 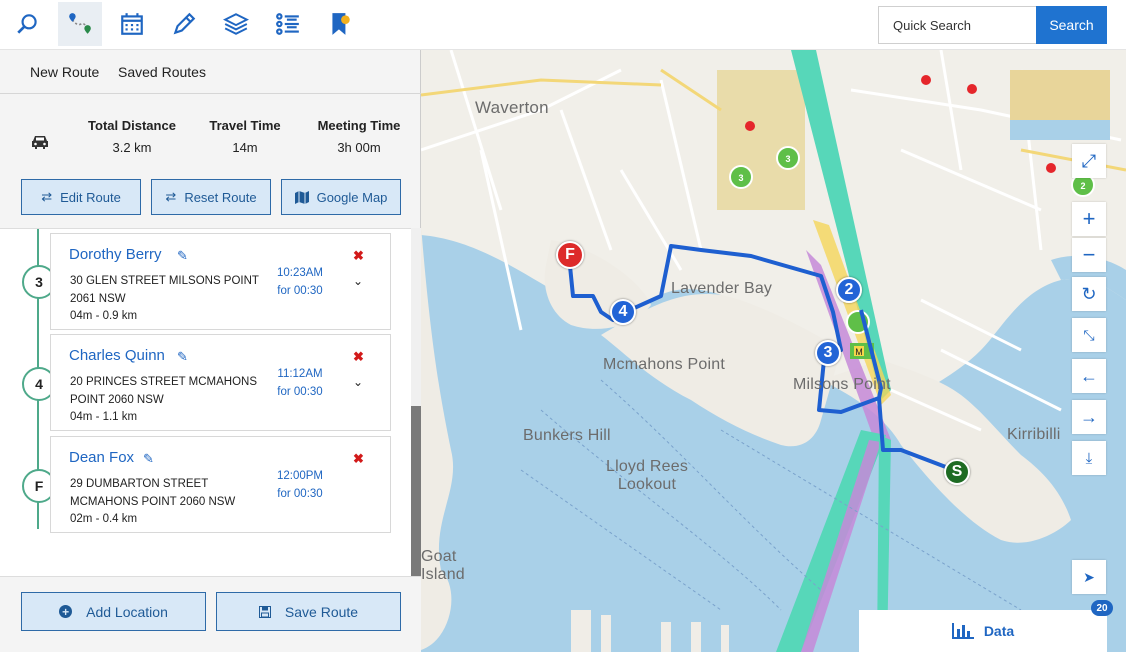 What do you see at coordinates (101, 457) in the screenshot?
I see `stop-name: Dean Fox` at bounding box center [101, 457].